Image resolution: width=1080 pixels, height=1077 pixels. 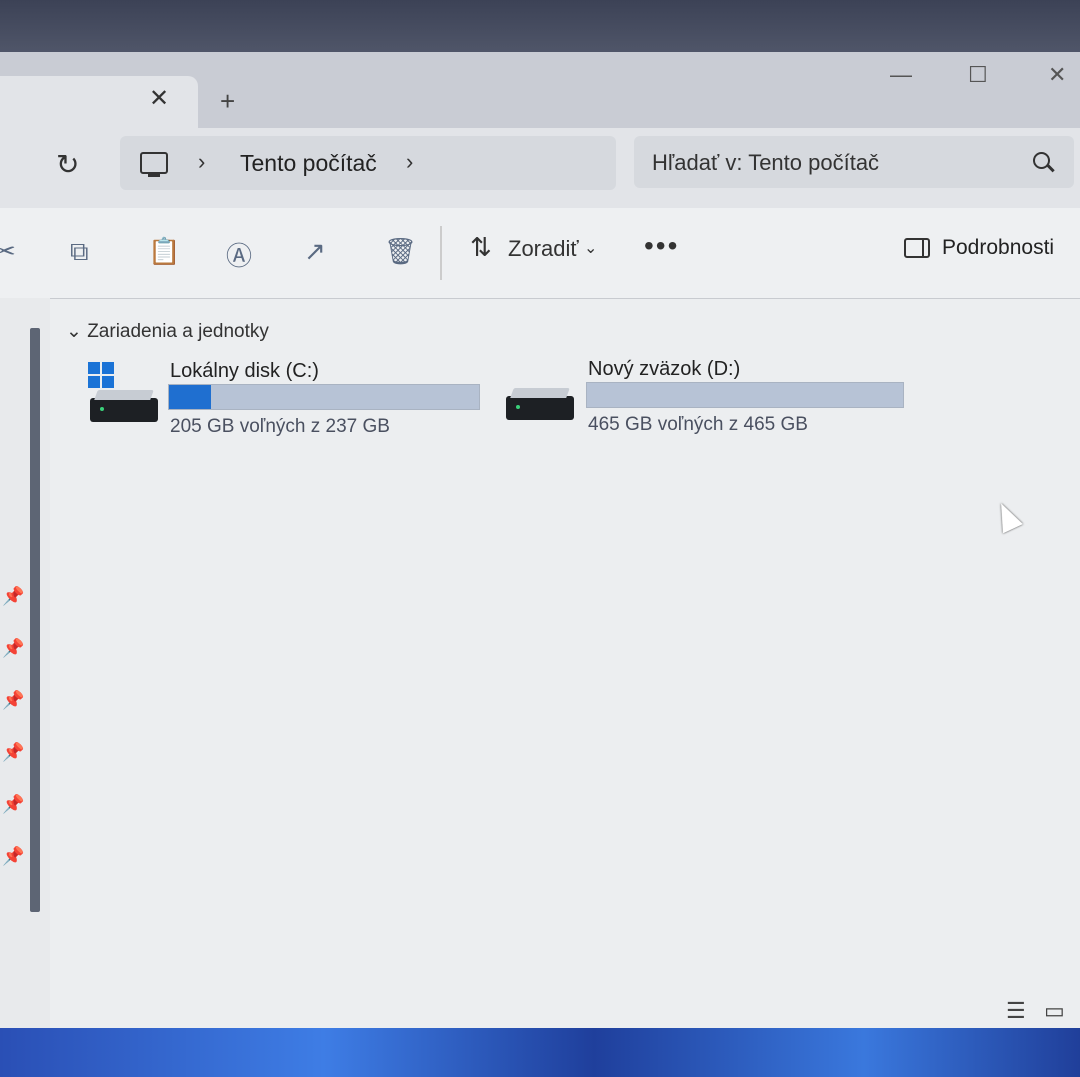 What do you see at coordinates (79, 252) in the screenshot?
I see `copy-icon: ⧉` at bounding box center [79, 252].